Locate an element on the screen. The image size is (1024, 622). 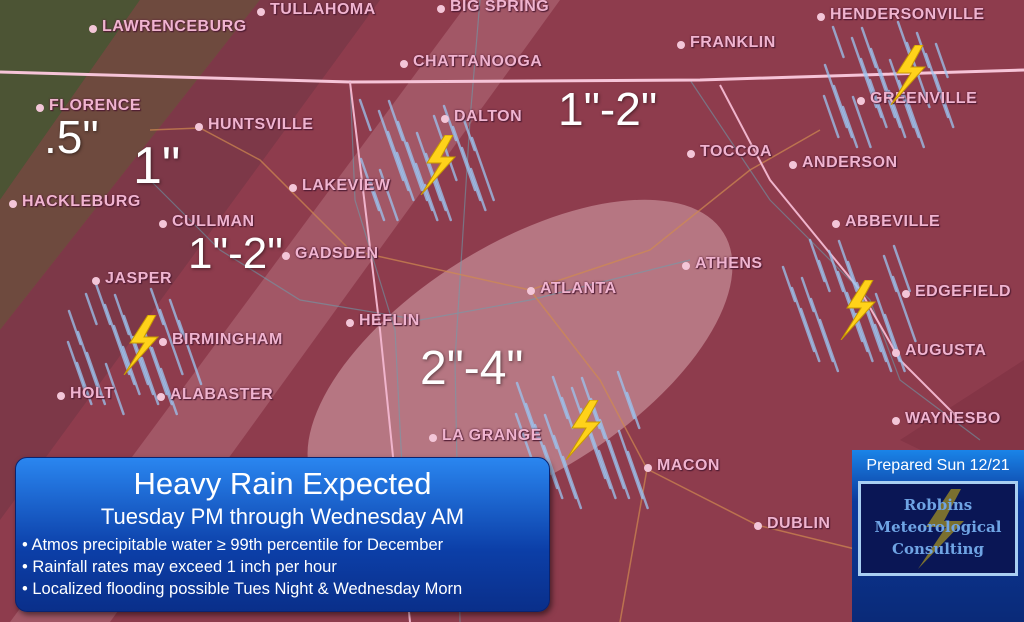
city-label: BIRMINGHAM is located at coordinates (221, 340).